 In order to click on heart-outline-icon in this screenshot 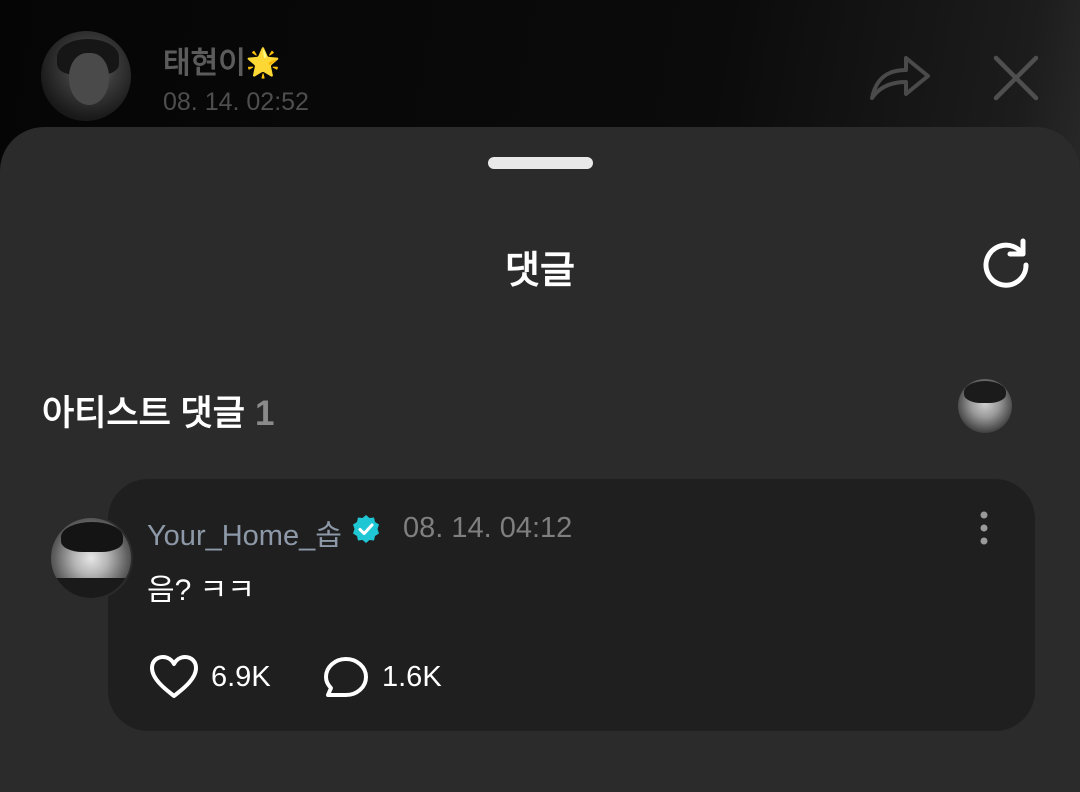, I will do `click(174, 676)`.